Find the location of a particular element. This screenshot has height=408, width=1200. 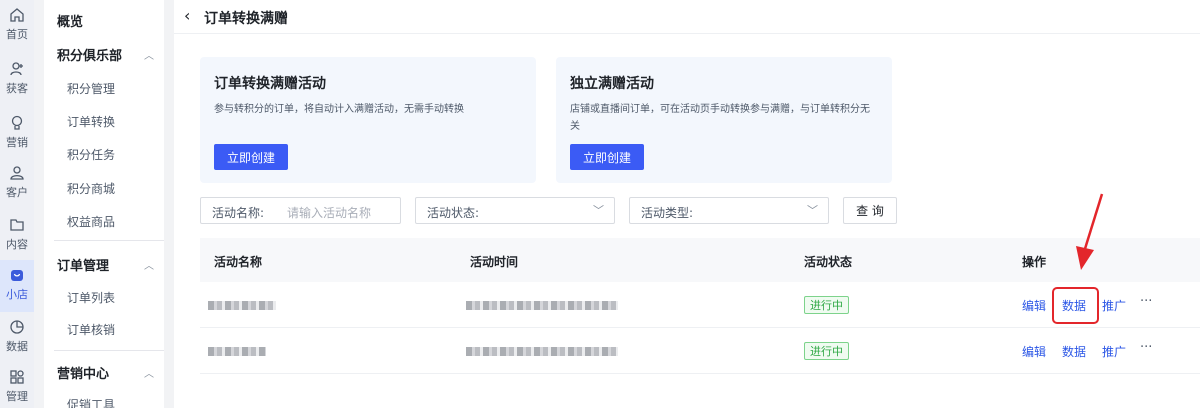

activity-status-select: 活动状态: ﹀ is located at coordinates (515, 210).